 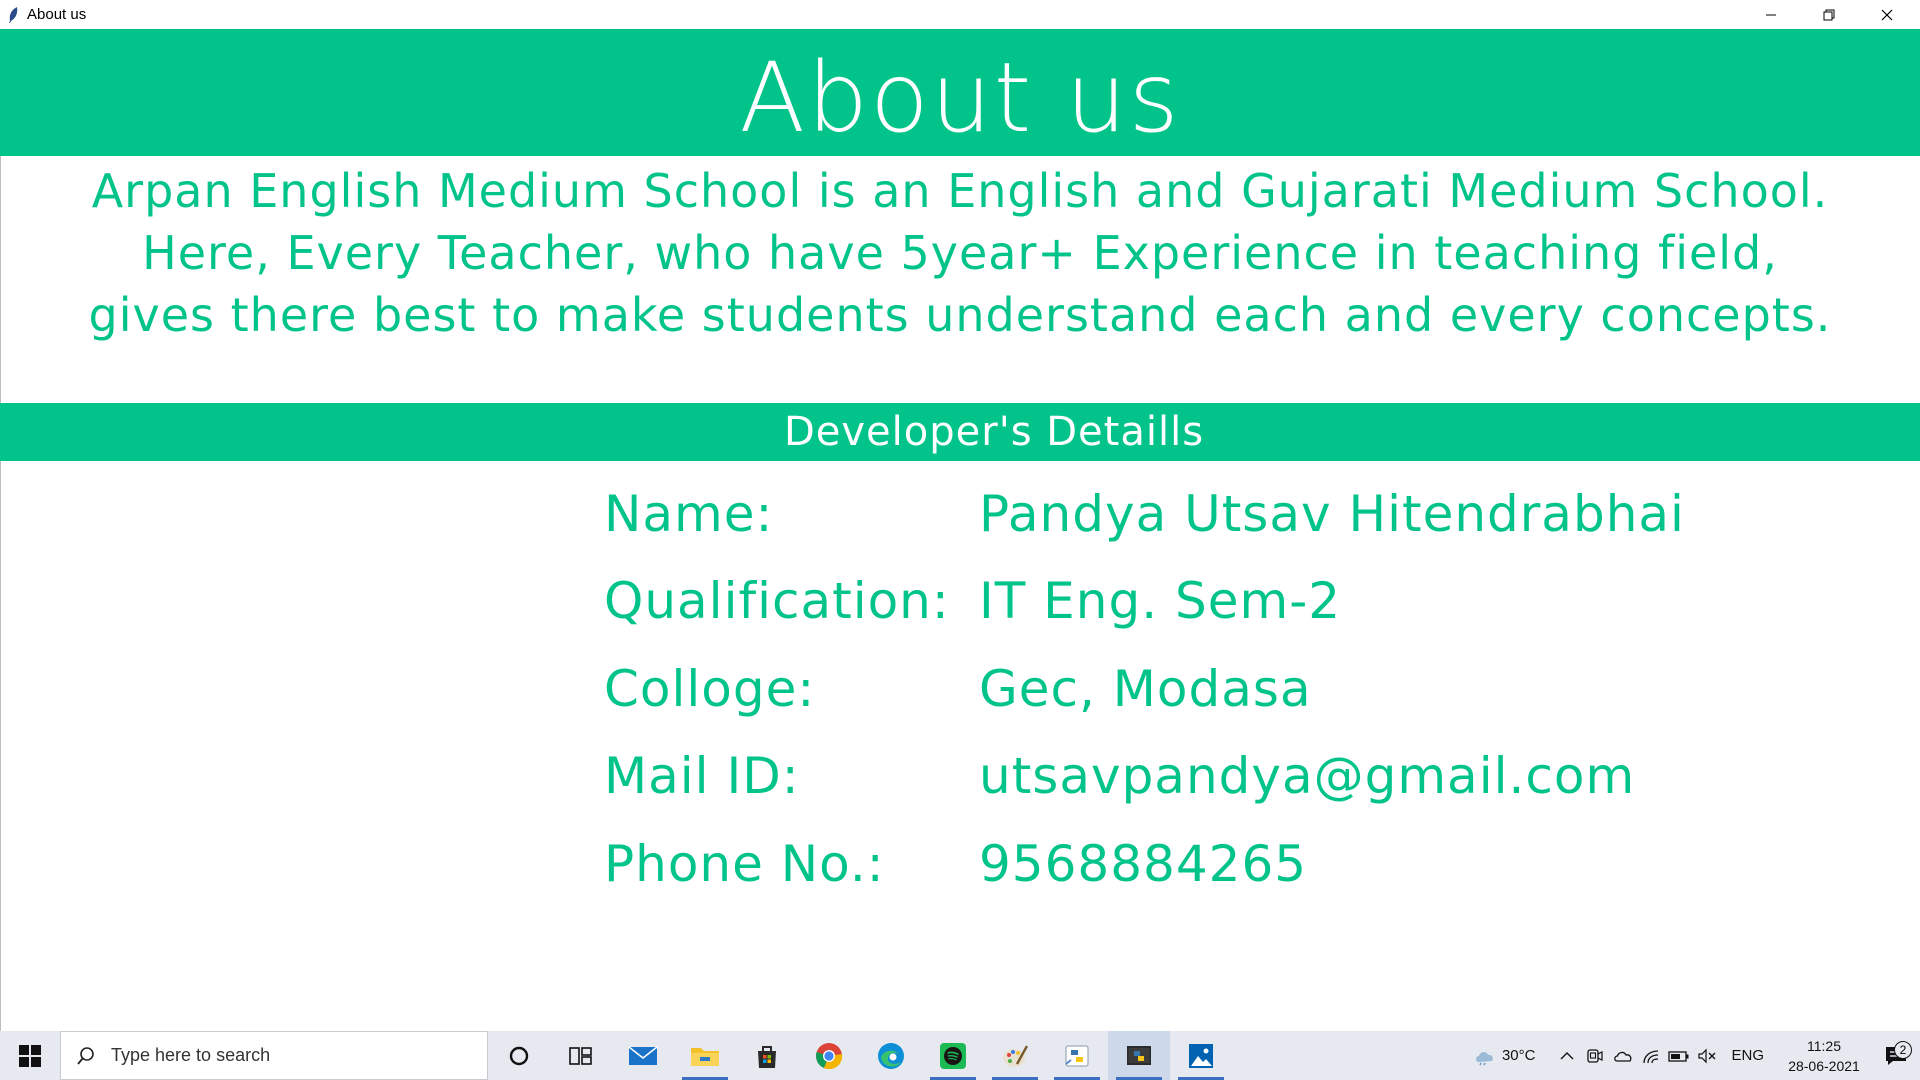 What do you see at coordinates (1139, 1055) in the screenshot?
I see `python-app-icon` at bounding box center [1139, 1055].